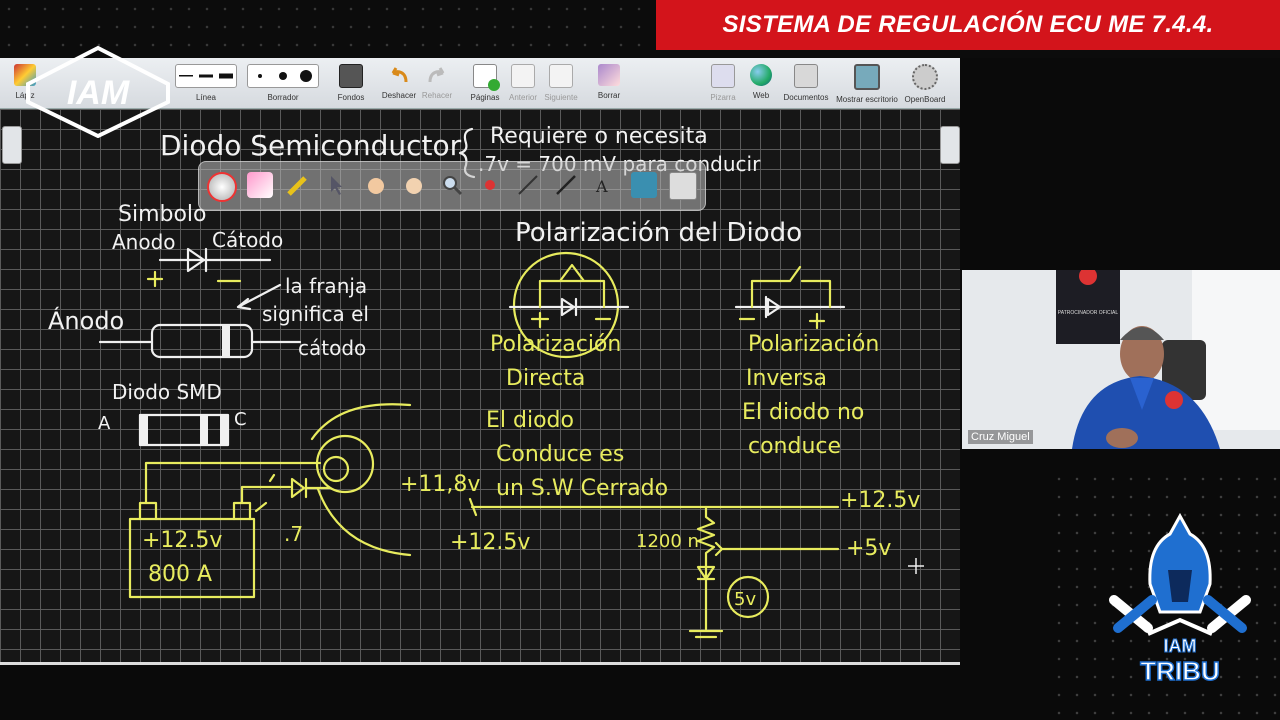  What do you see at coordinates (950, 145) in the screenshot?
I see `right-panel-tab` at bounding box center [950, 145].